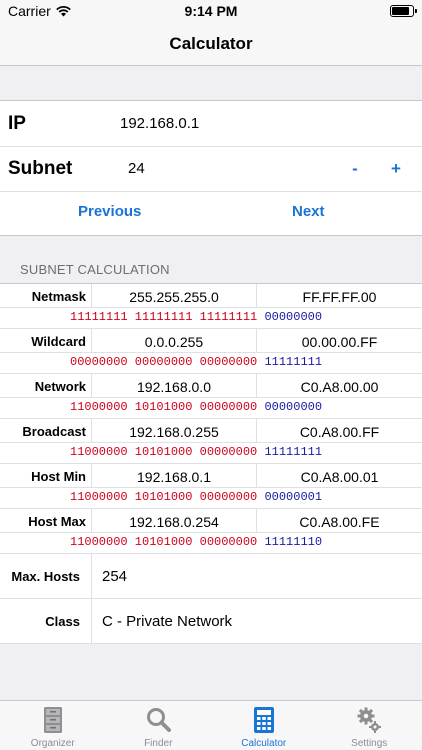 Image resolution: width=422 pixels, height=750 pixels. What do you see at coordinates (339, 432) in the screenshot?
I see `result-hex: C0.A8.00.FF` at bounding box center [339, 432].